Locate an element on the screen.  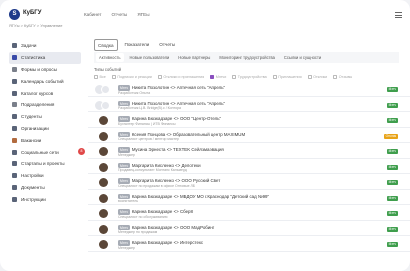
tab: Показатели is located at coordinates (137, 45).